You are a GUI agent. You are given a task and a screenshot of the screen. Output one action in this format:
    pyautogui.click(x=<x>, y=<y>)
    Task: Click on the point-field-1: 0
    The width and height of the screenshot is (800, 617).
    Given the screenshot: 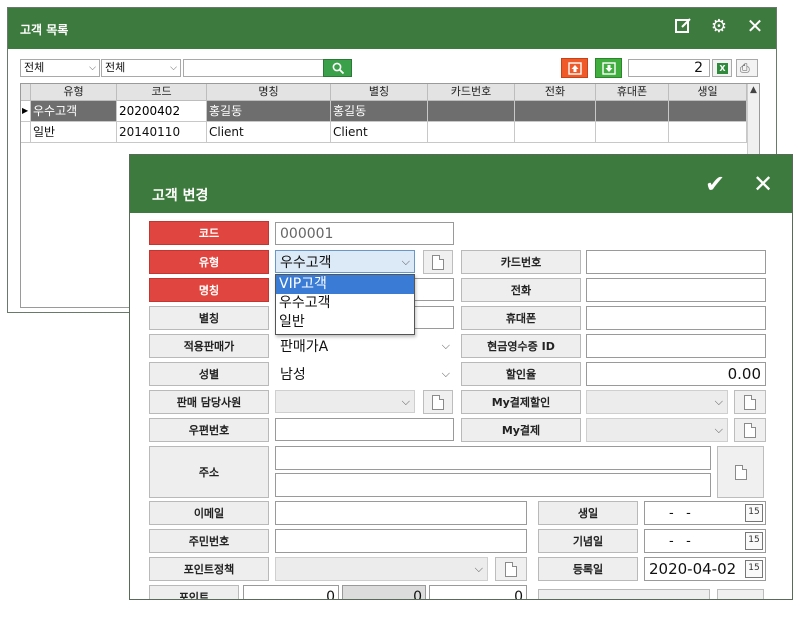 What is the action you would take?
    pyautogui.click(x=291, y=592)
    